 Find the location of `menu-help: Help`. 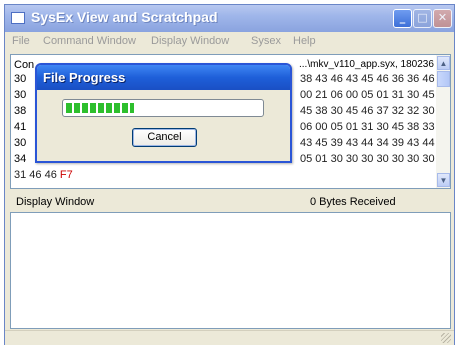

menu-help: Help is located at coordinates (304, 41).